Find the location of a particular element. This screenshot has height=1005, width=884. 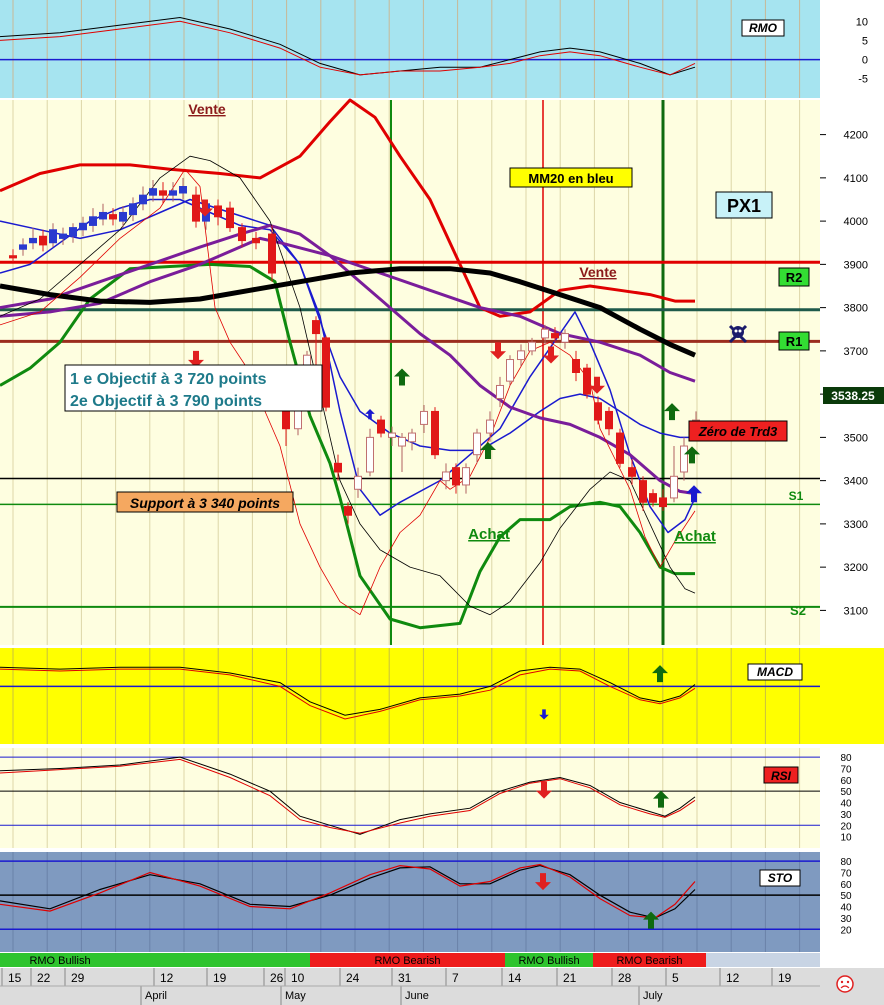

time-tick-label: 29 is located at coordinates (78, 978).